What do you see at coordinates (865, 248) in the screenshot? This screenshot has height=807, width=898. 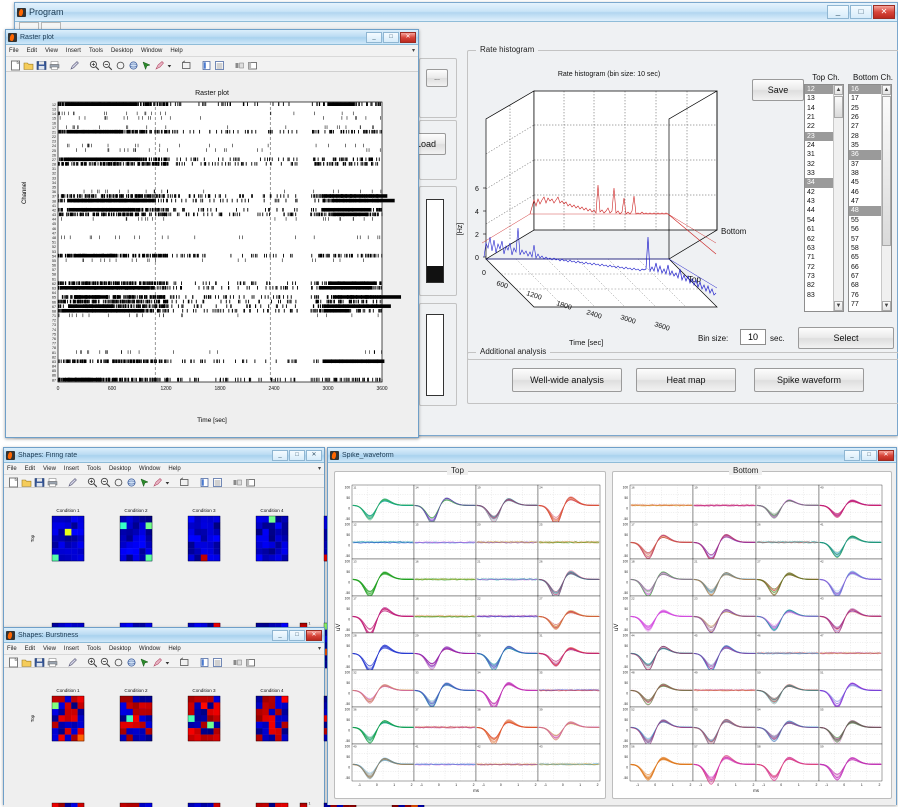 I see `channel-list-item: 58` at bounding box center [865, 248].